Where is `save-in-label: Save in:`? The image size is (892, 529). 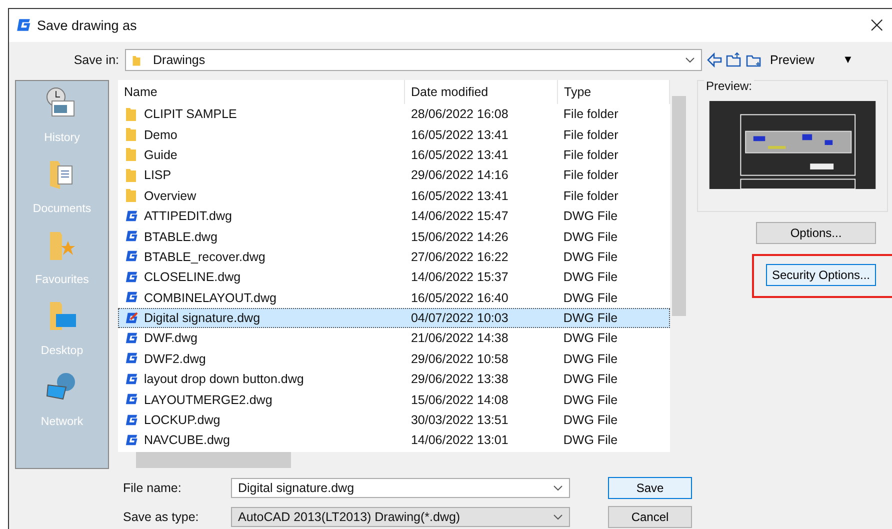
save-in-label: Save in: is located at coordinates (96, 60).